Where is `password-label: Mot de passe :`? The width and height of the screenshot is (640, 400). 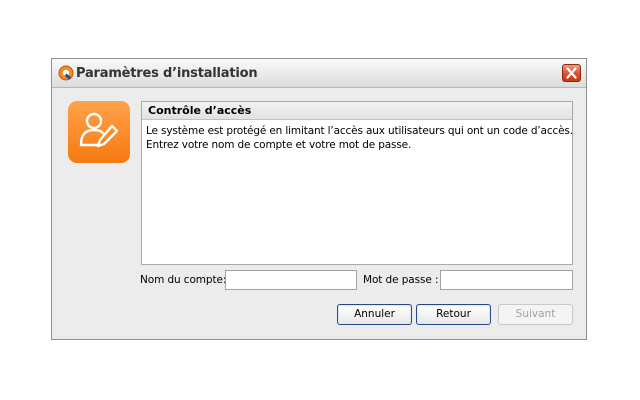
password-label: Mot de passe : is located at coordinates (401, 280).